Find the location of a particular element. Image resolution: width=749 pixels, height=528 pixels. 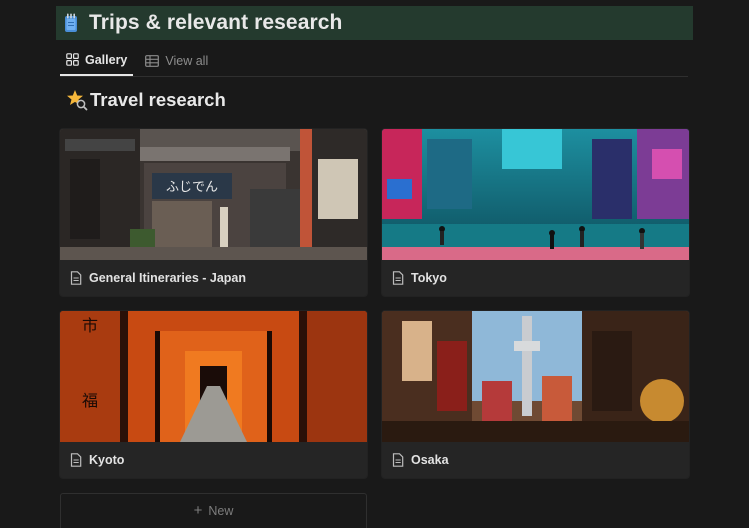

tab-view-all: View all is located at coordinates (176, 60).